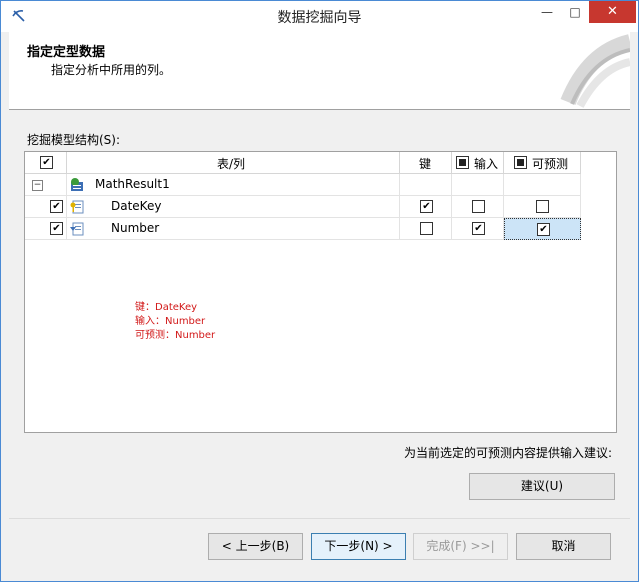  What do you see at coordinates (255, 546) in the screenshot?
I see `back-button: < 上一步(B)` at bounding box center [255, 546].